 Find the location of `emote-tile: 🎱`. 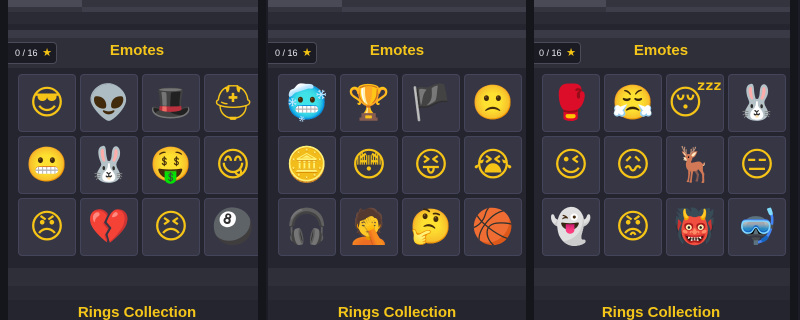

emote-tile: 🎱 is located at coordinates (233, 227).